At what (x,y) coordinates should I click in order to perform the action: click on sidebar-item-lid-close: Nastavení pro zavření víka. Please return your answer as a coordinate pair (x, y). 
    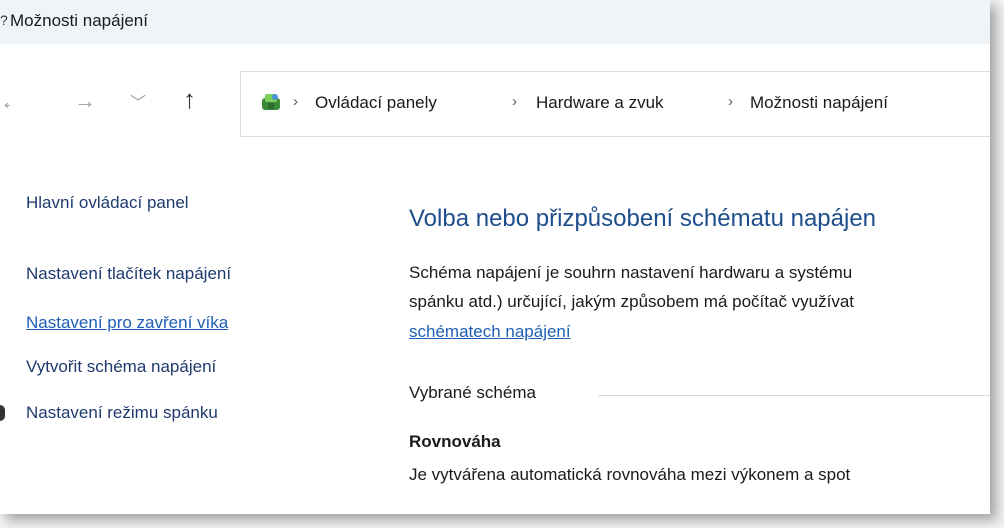
    Looking at the image, I should click on (127, 323).